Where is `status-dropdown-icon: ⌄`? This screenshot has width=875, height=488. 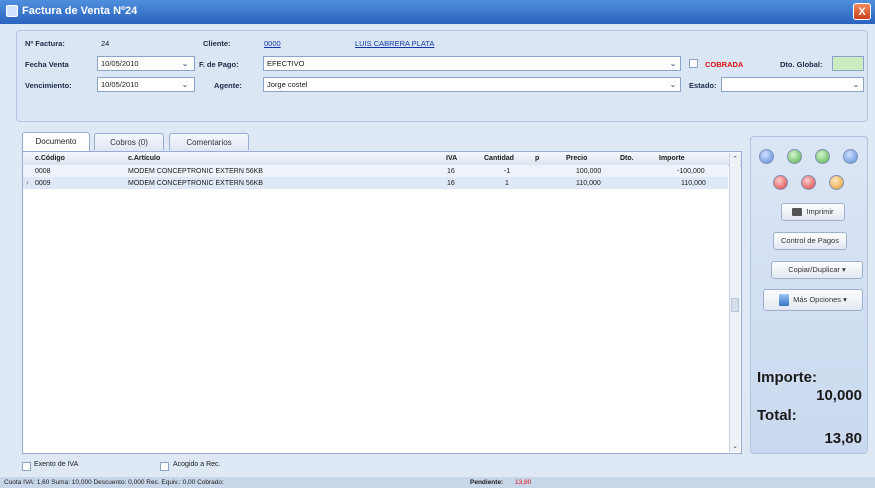 status-dropdown-icon: ⌄ is located at coordinates (856, 84).